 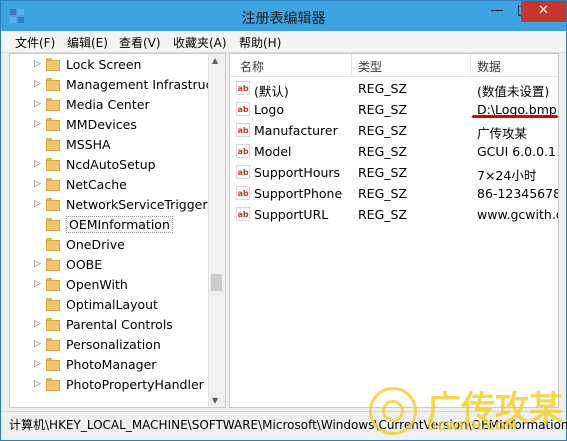 I want to click on menu-view: 查看(V), so click(x=140, y=42).